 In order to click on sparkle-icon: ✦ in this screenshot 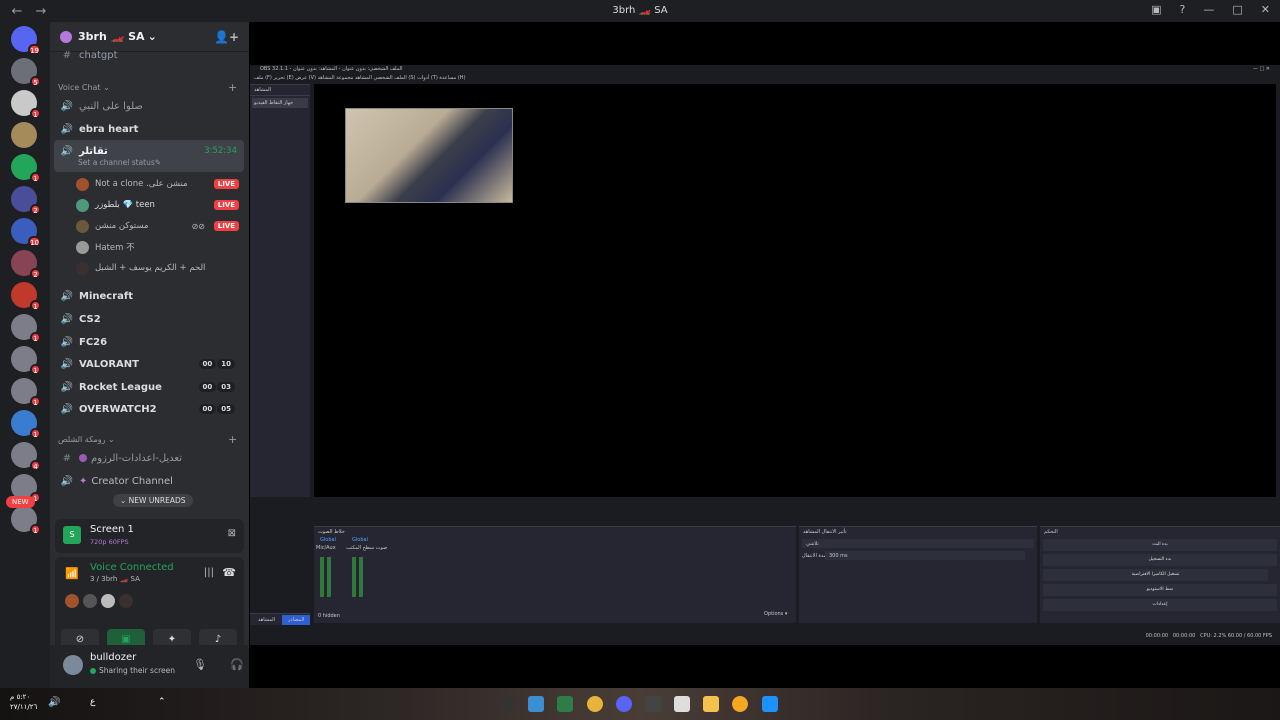, I will do `click(83, 481)`.